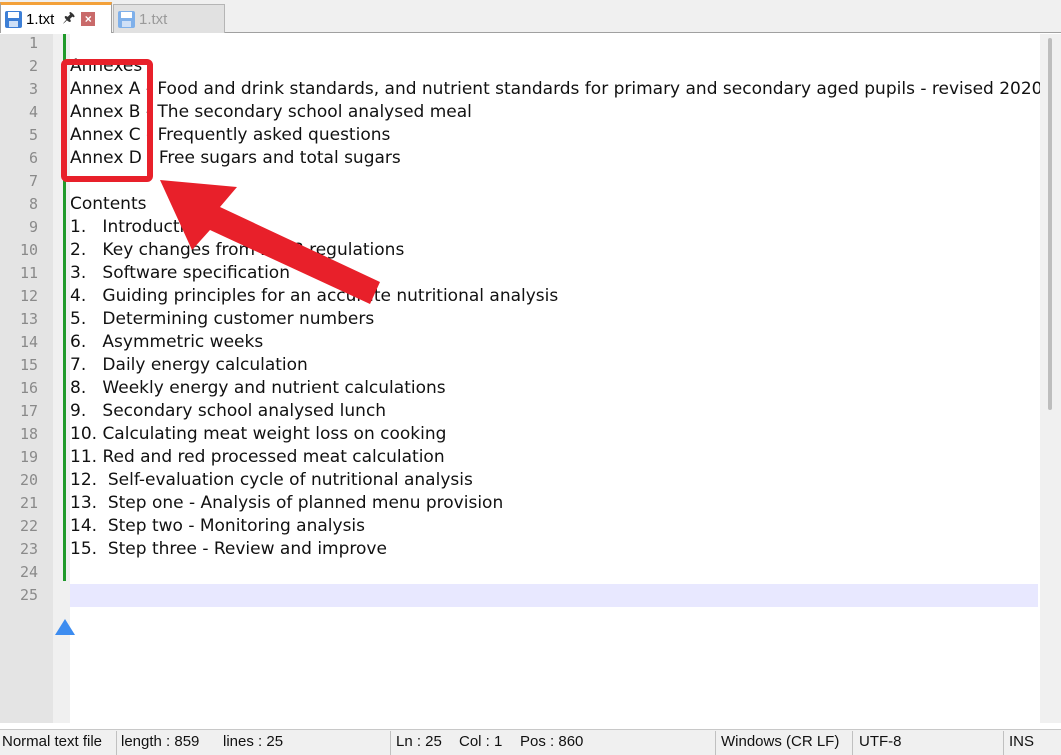 This screenshot has height=755, width=1061. Describe the element at coordinates (28, 434) in the screenshot. I see `line-number: 18` at that location.